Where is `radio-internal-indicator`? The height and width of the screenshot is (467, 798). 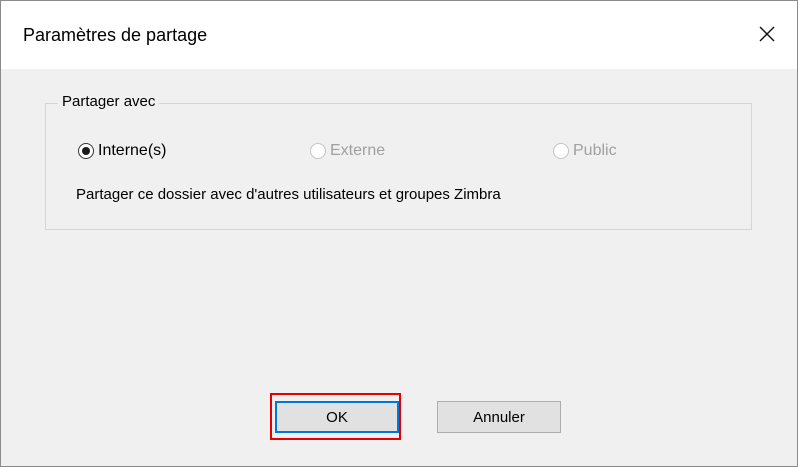 radio-internal-indicator is located at coordinates (86, 151).